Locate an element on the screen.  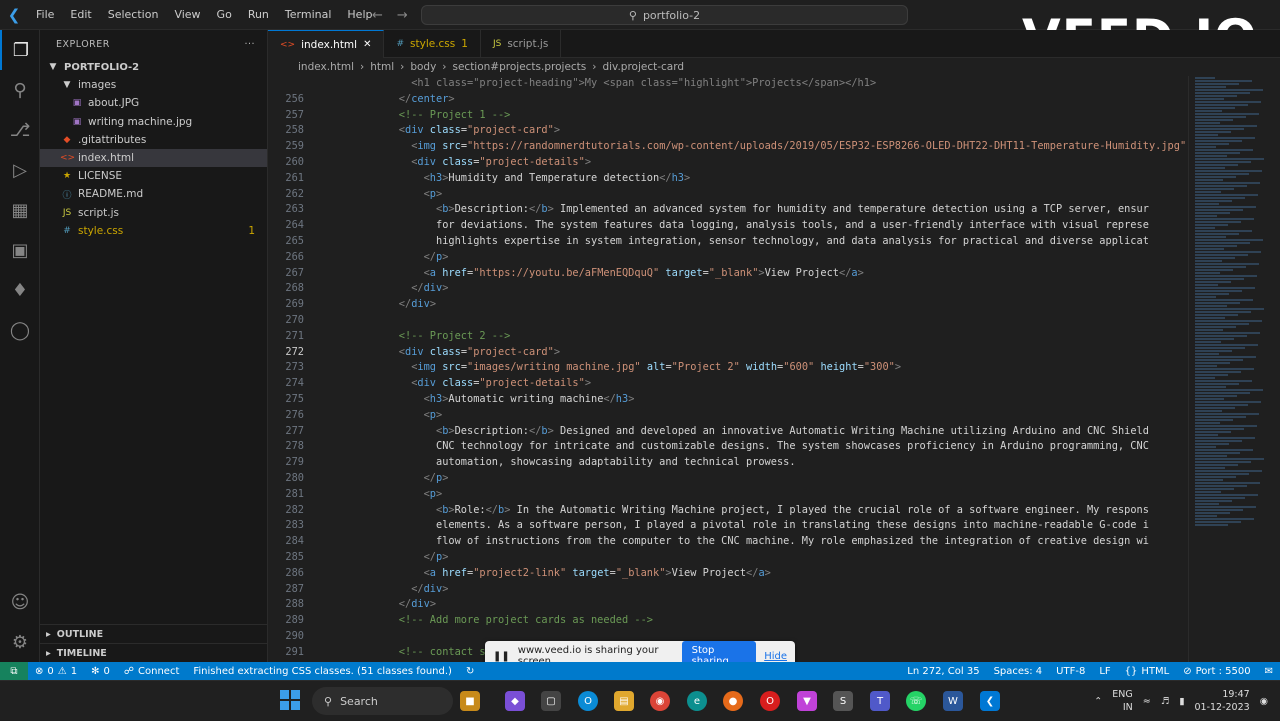
problems-indicator: ⊗ 0 ⚠ 1 is located at coordinates (56, 671).